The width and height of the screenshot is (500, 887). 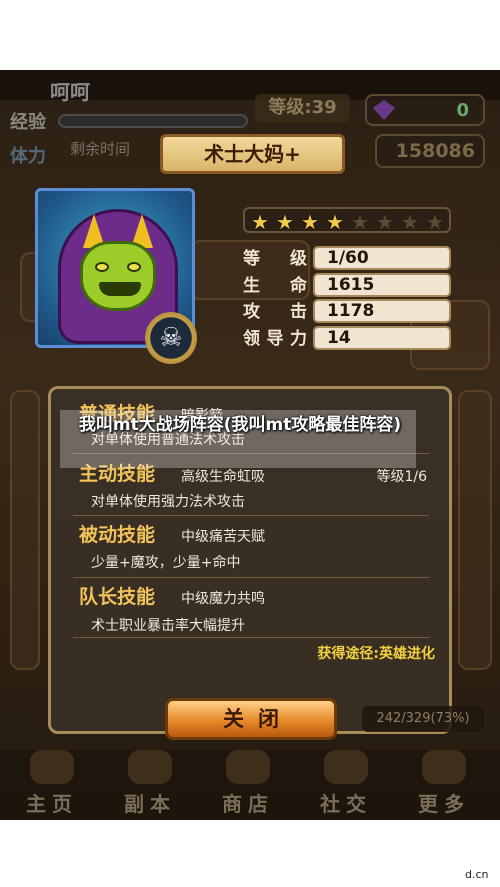 I want to click on leader-skill-detail: 中级魔力共鸣, so click(x=223, y=599).